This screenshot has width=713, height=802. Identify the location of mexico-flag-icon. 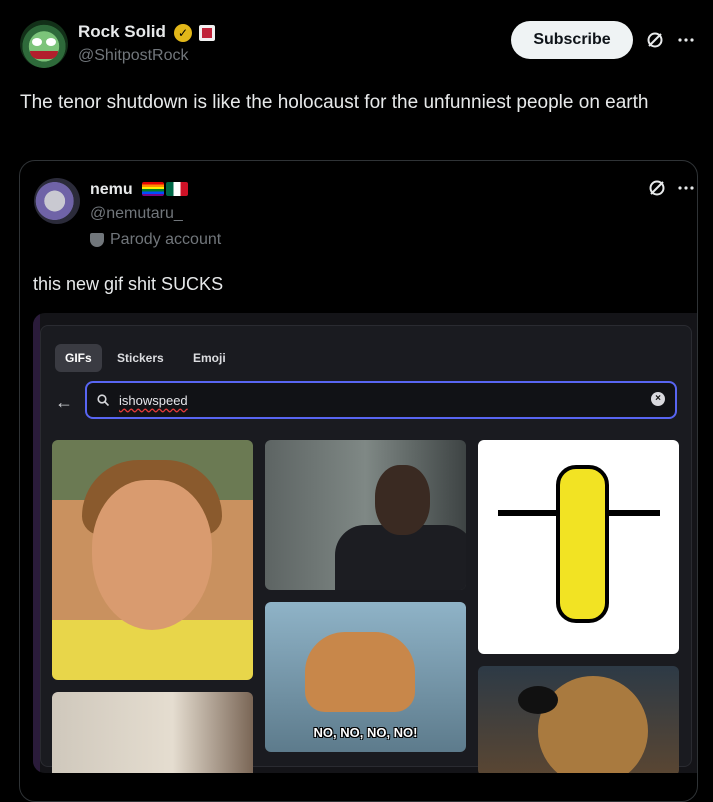
(177, 189).